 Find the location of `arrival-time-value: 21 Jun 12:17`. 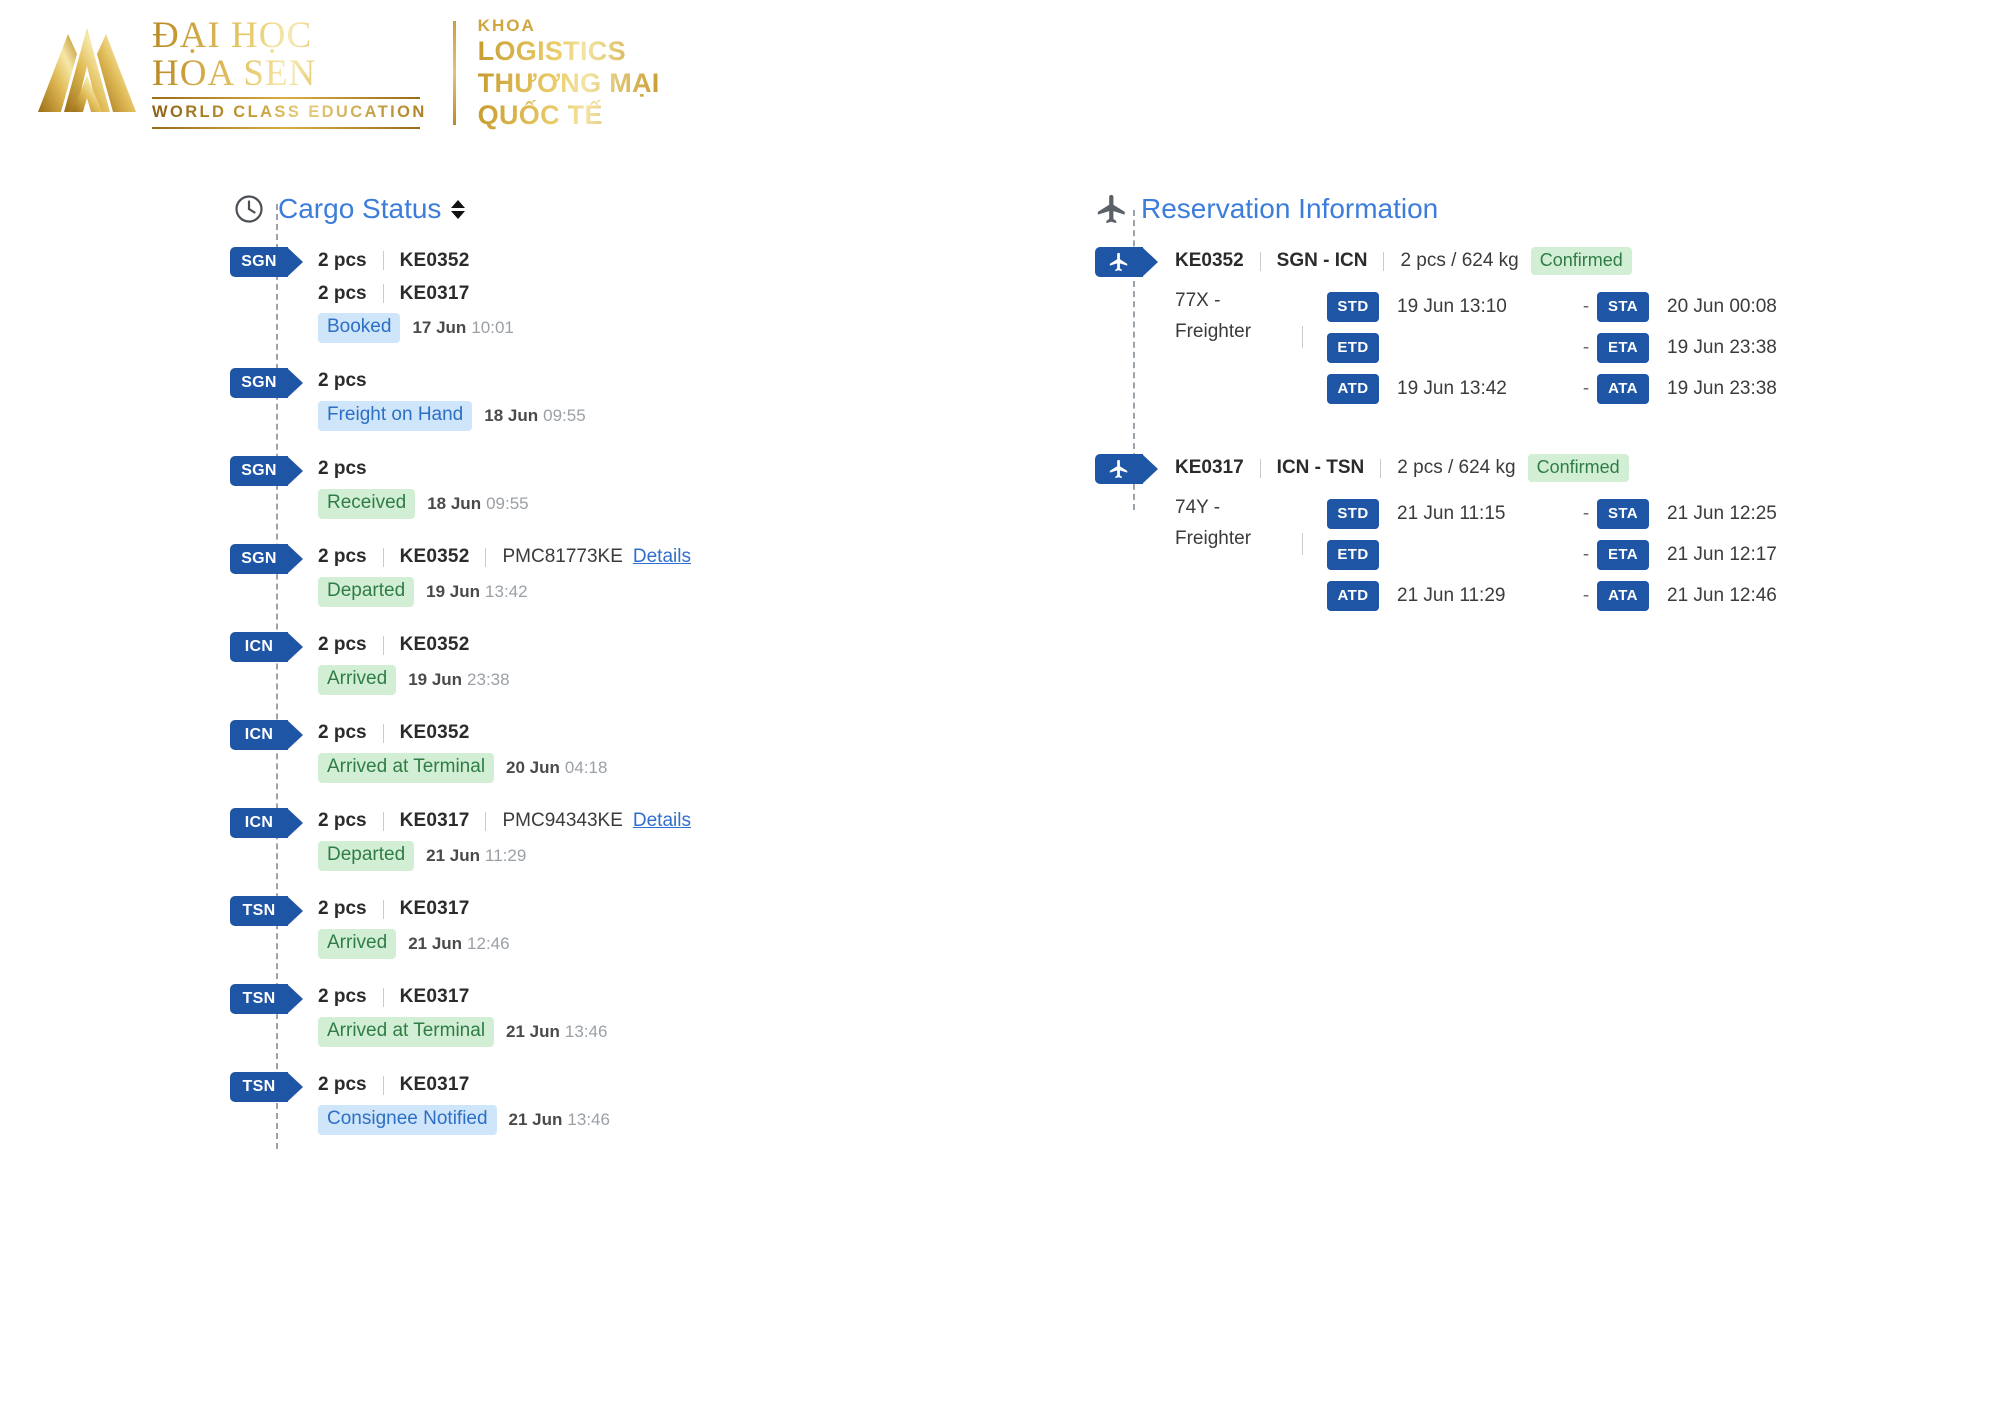

arrival-time-value: 21 Jun 12:17 is located at coordinates (1722, 554).